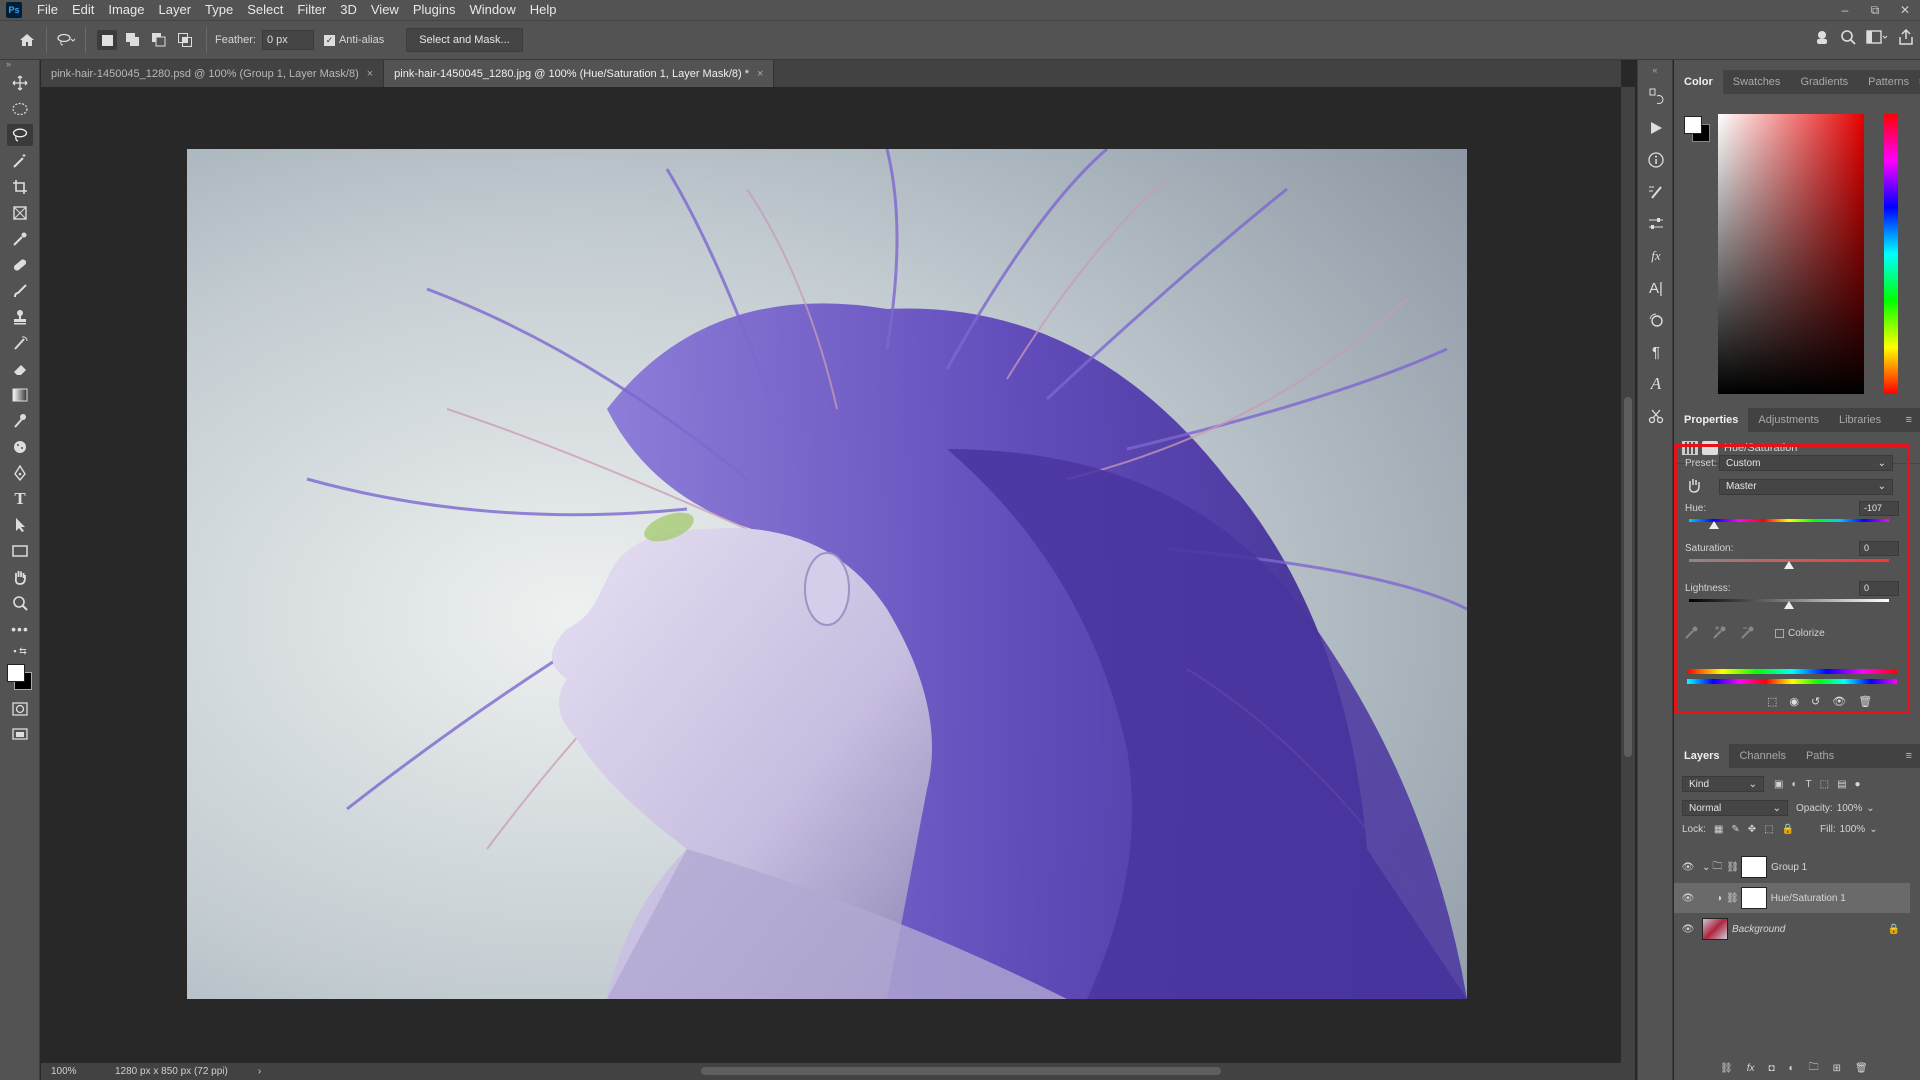 The height and width of the screenshot is (1080, 1920). What do you see at coordinates (1720, 633) in the screenshot?
I see `eyedropper-plus-icon` at bounding box center [1720, 633].